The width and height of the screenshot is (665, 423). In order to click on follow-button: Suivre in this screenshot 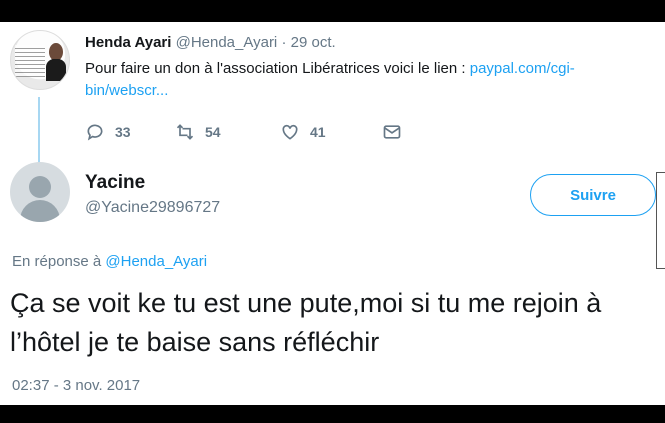, I will do `click(593, 195)`.